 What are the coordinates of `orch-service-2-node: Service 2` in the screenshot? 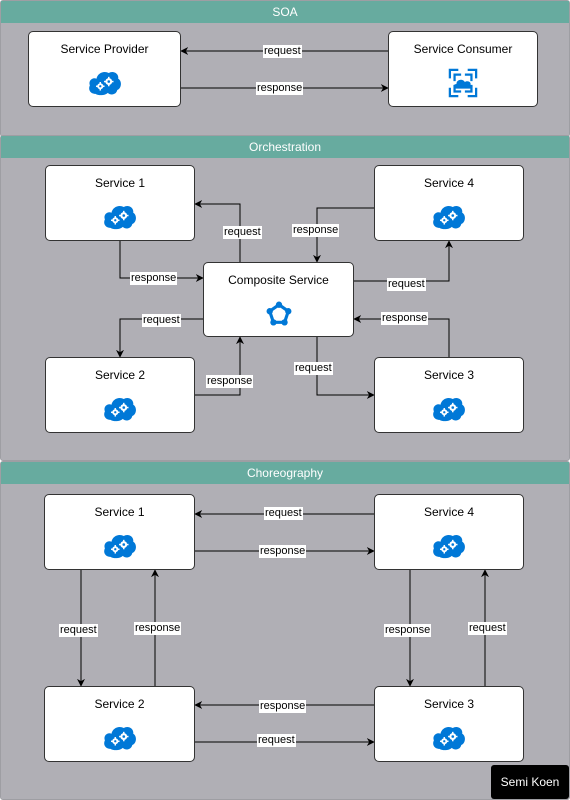 It's located at (120, 395).